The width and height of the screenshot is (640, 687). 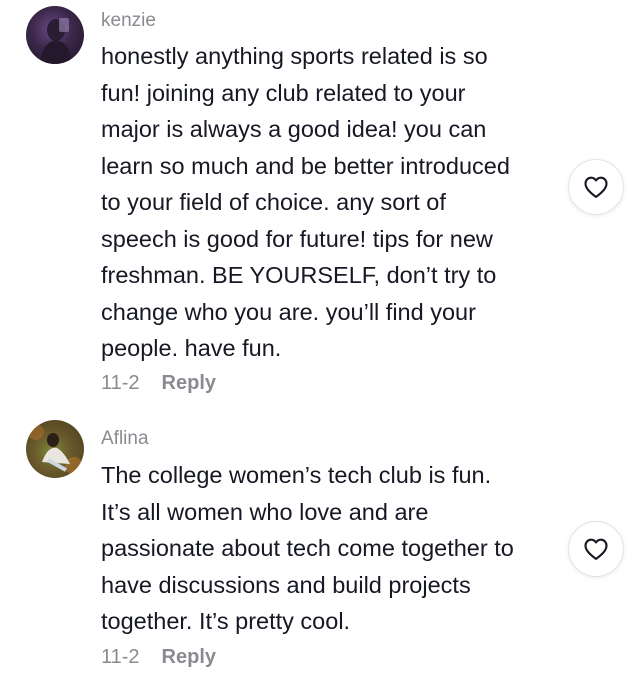 What do you see at coordinates (265, 511) in the screenshot?
I see `comment-text-line: It’s all women who love and are` at bounding box center [265, 511].